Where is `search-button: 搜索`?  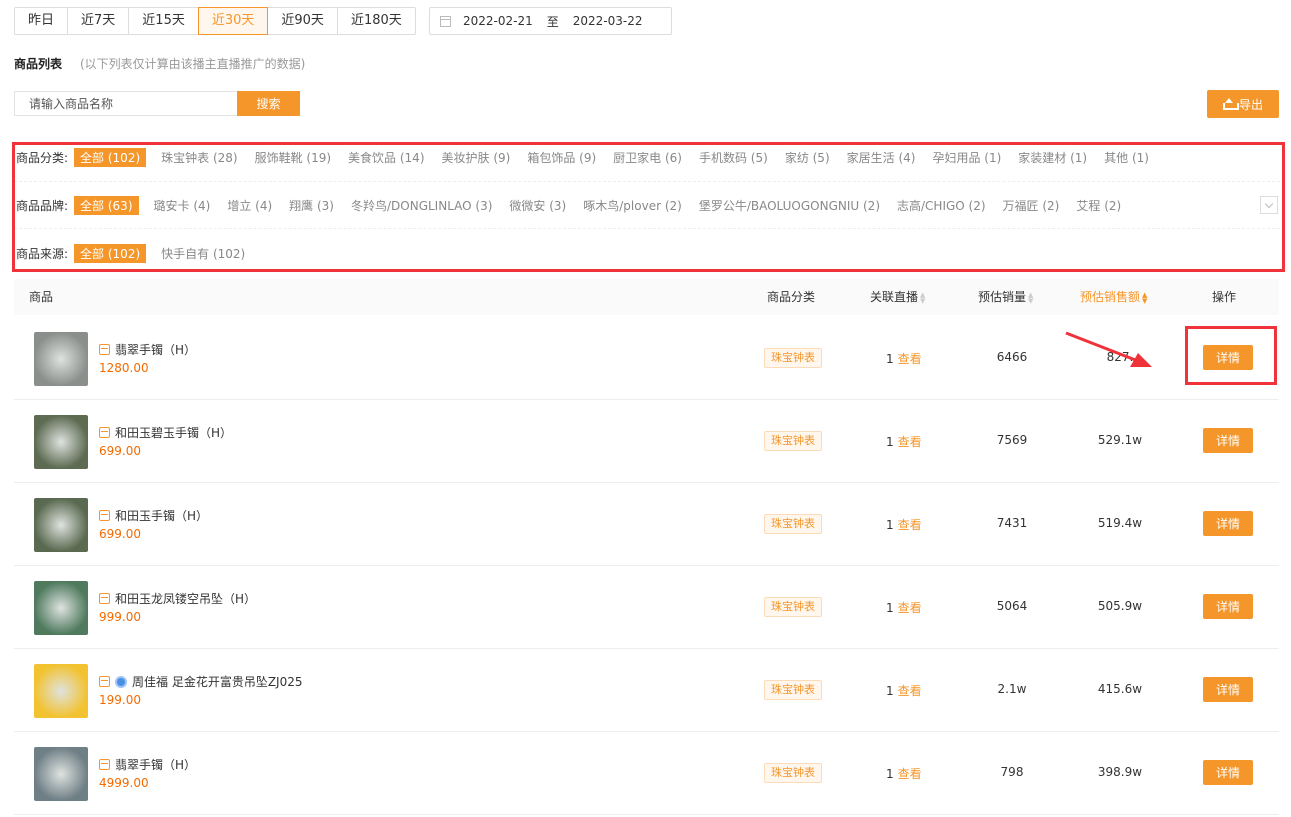
search-button: 搜索 is located at coordinates (268, 103).